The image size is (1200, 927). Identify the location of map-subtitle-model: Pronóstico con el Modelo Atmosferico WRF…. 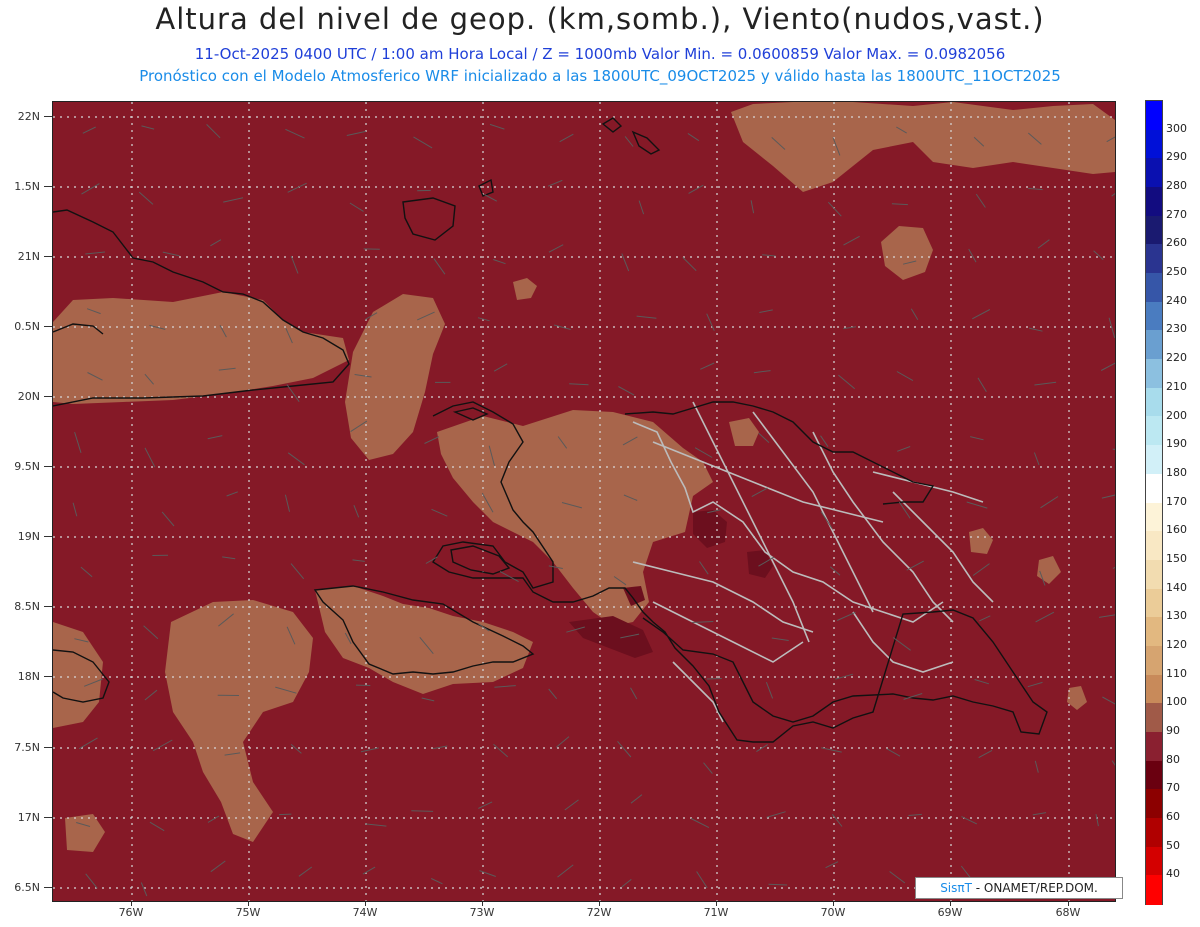
(600, 76).